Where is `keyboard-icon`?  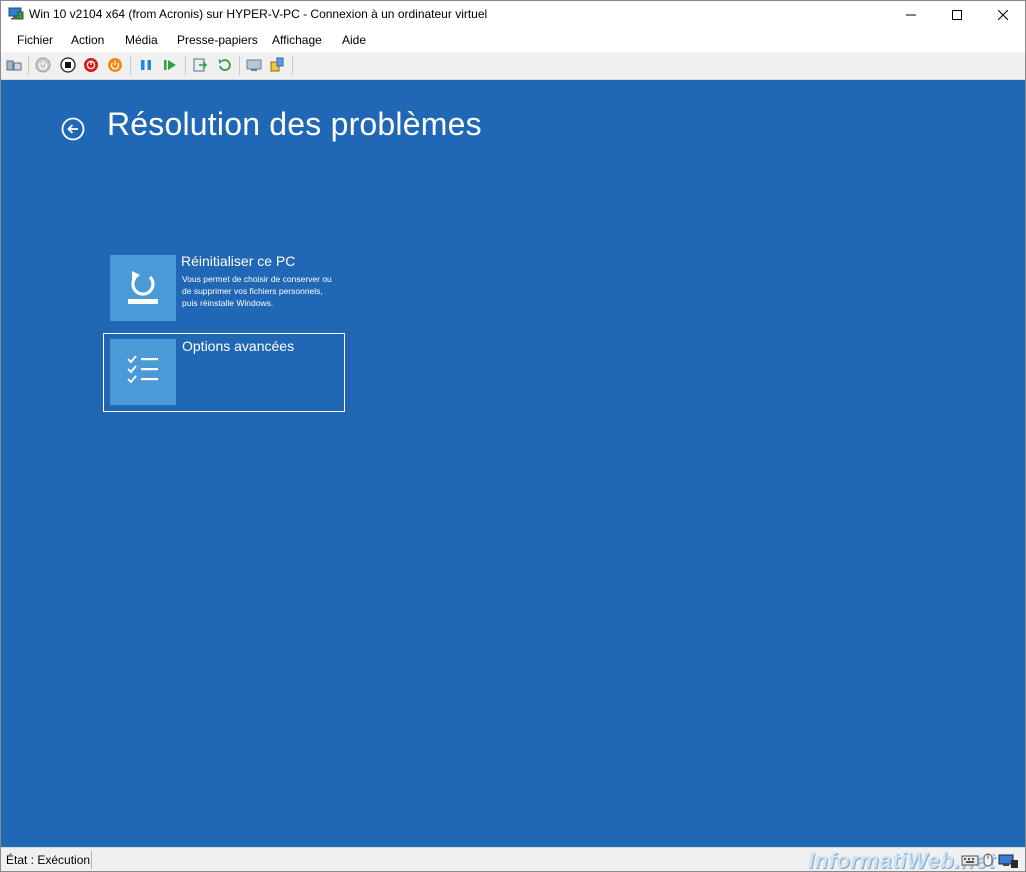 keyboard-icon is located at coordinates (970, 862).